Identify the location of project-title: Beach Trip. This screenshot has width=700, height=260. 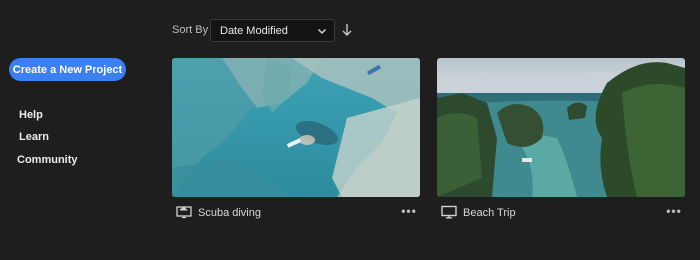
(489, 213).